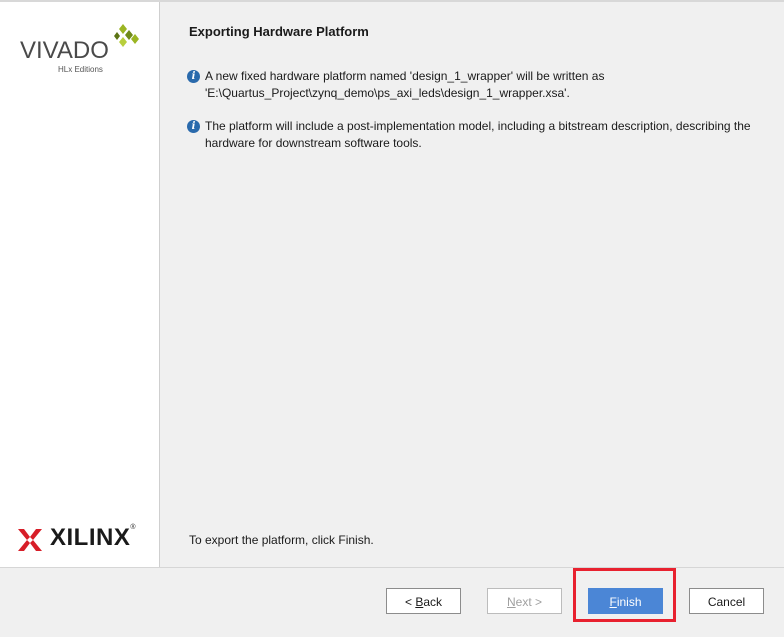 The image size is (784, 637). I want to click on xilinx-registered-mark: ®, so click(133, 527).